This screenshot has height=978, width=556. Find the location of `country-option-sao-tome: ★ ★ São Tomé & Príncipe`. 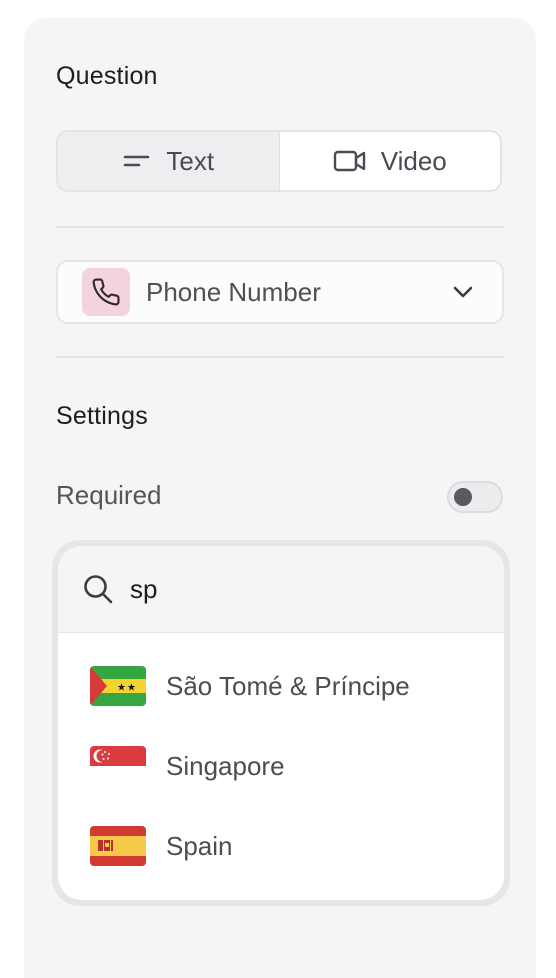

country-option-sao-tome: ★ ★ São Tomé & Príncipe is located at coordinates (281, 686).